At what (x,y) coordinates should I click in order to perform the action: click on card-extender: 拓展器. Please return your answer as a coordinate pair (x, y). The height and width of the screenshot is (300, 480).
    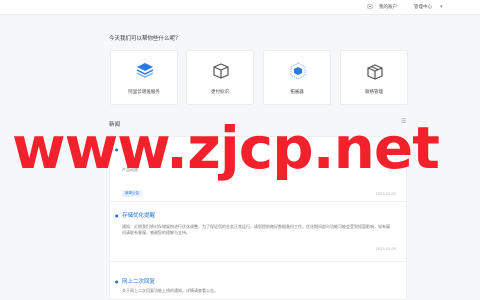
    Looking at the image, I should click on (297, 77).